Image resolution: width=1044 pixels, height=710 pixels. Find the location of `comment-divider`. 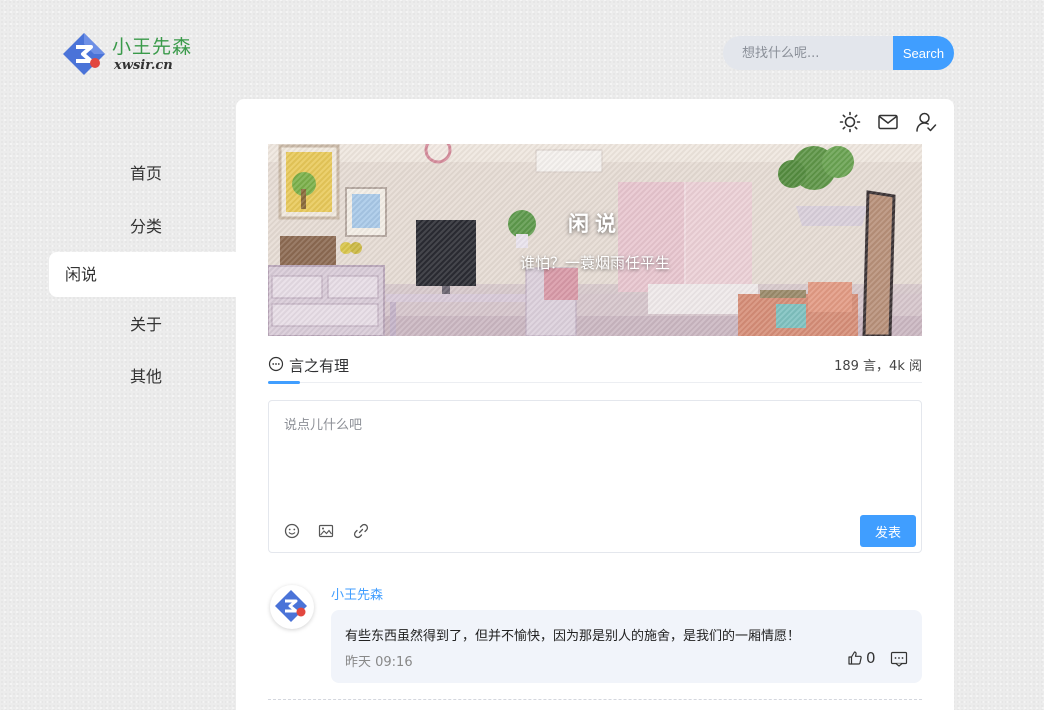

comment-divider is located at coordinates (595, 699).